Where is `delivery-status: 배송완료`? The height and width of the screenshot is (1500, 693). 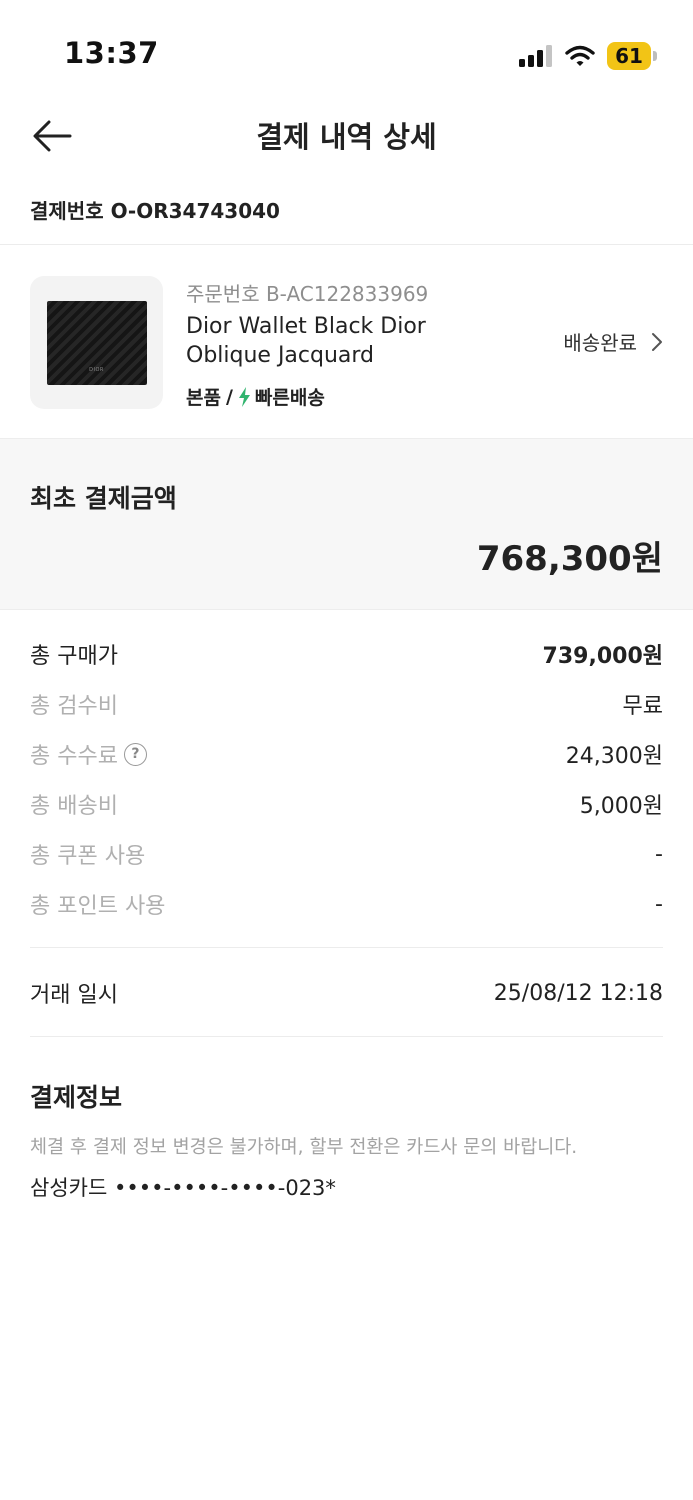
delivery-status: 배송완료 is located at coordinates (600, 343).